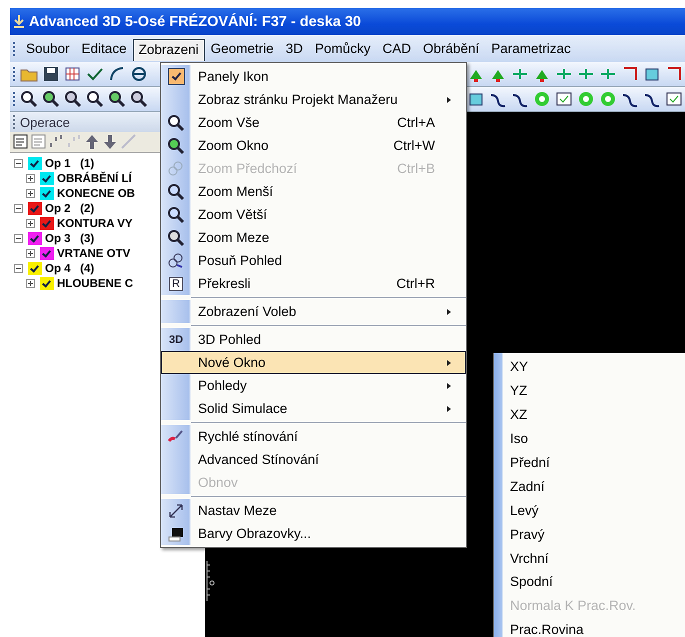 The height and width of the screenshot is (637, 685). What do you see at coordinates (242, 49) in the screenshot?
I see `menu-bar-item: Geometrie` at bounding box center [242, 49].